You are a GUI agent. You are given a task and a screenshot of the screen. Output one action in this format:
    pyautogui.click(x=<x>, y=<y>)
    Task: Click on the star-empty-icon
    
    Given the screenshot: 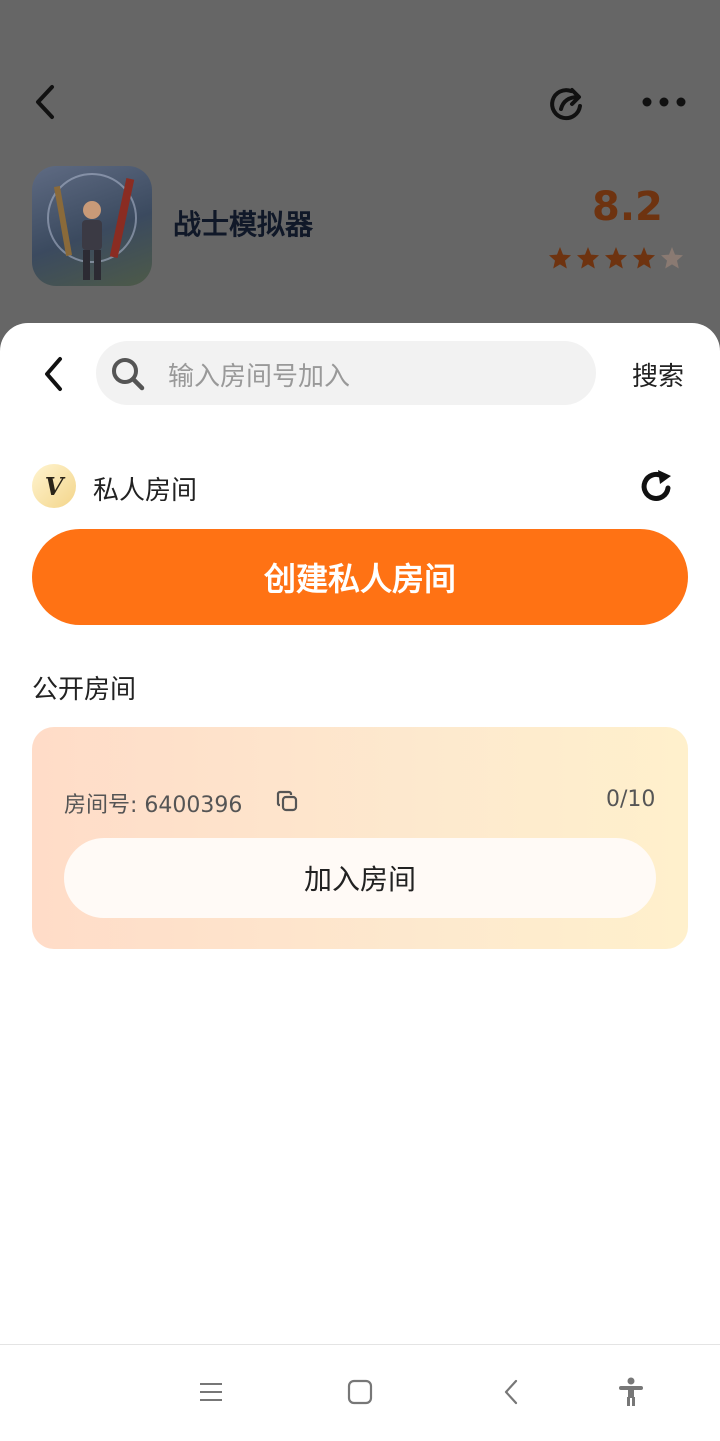 What is the action you would take?
    pyautogui.click(x=672, y=258)
    